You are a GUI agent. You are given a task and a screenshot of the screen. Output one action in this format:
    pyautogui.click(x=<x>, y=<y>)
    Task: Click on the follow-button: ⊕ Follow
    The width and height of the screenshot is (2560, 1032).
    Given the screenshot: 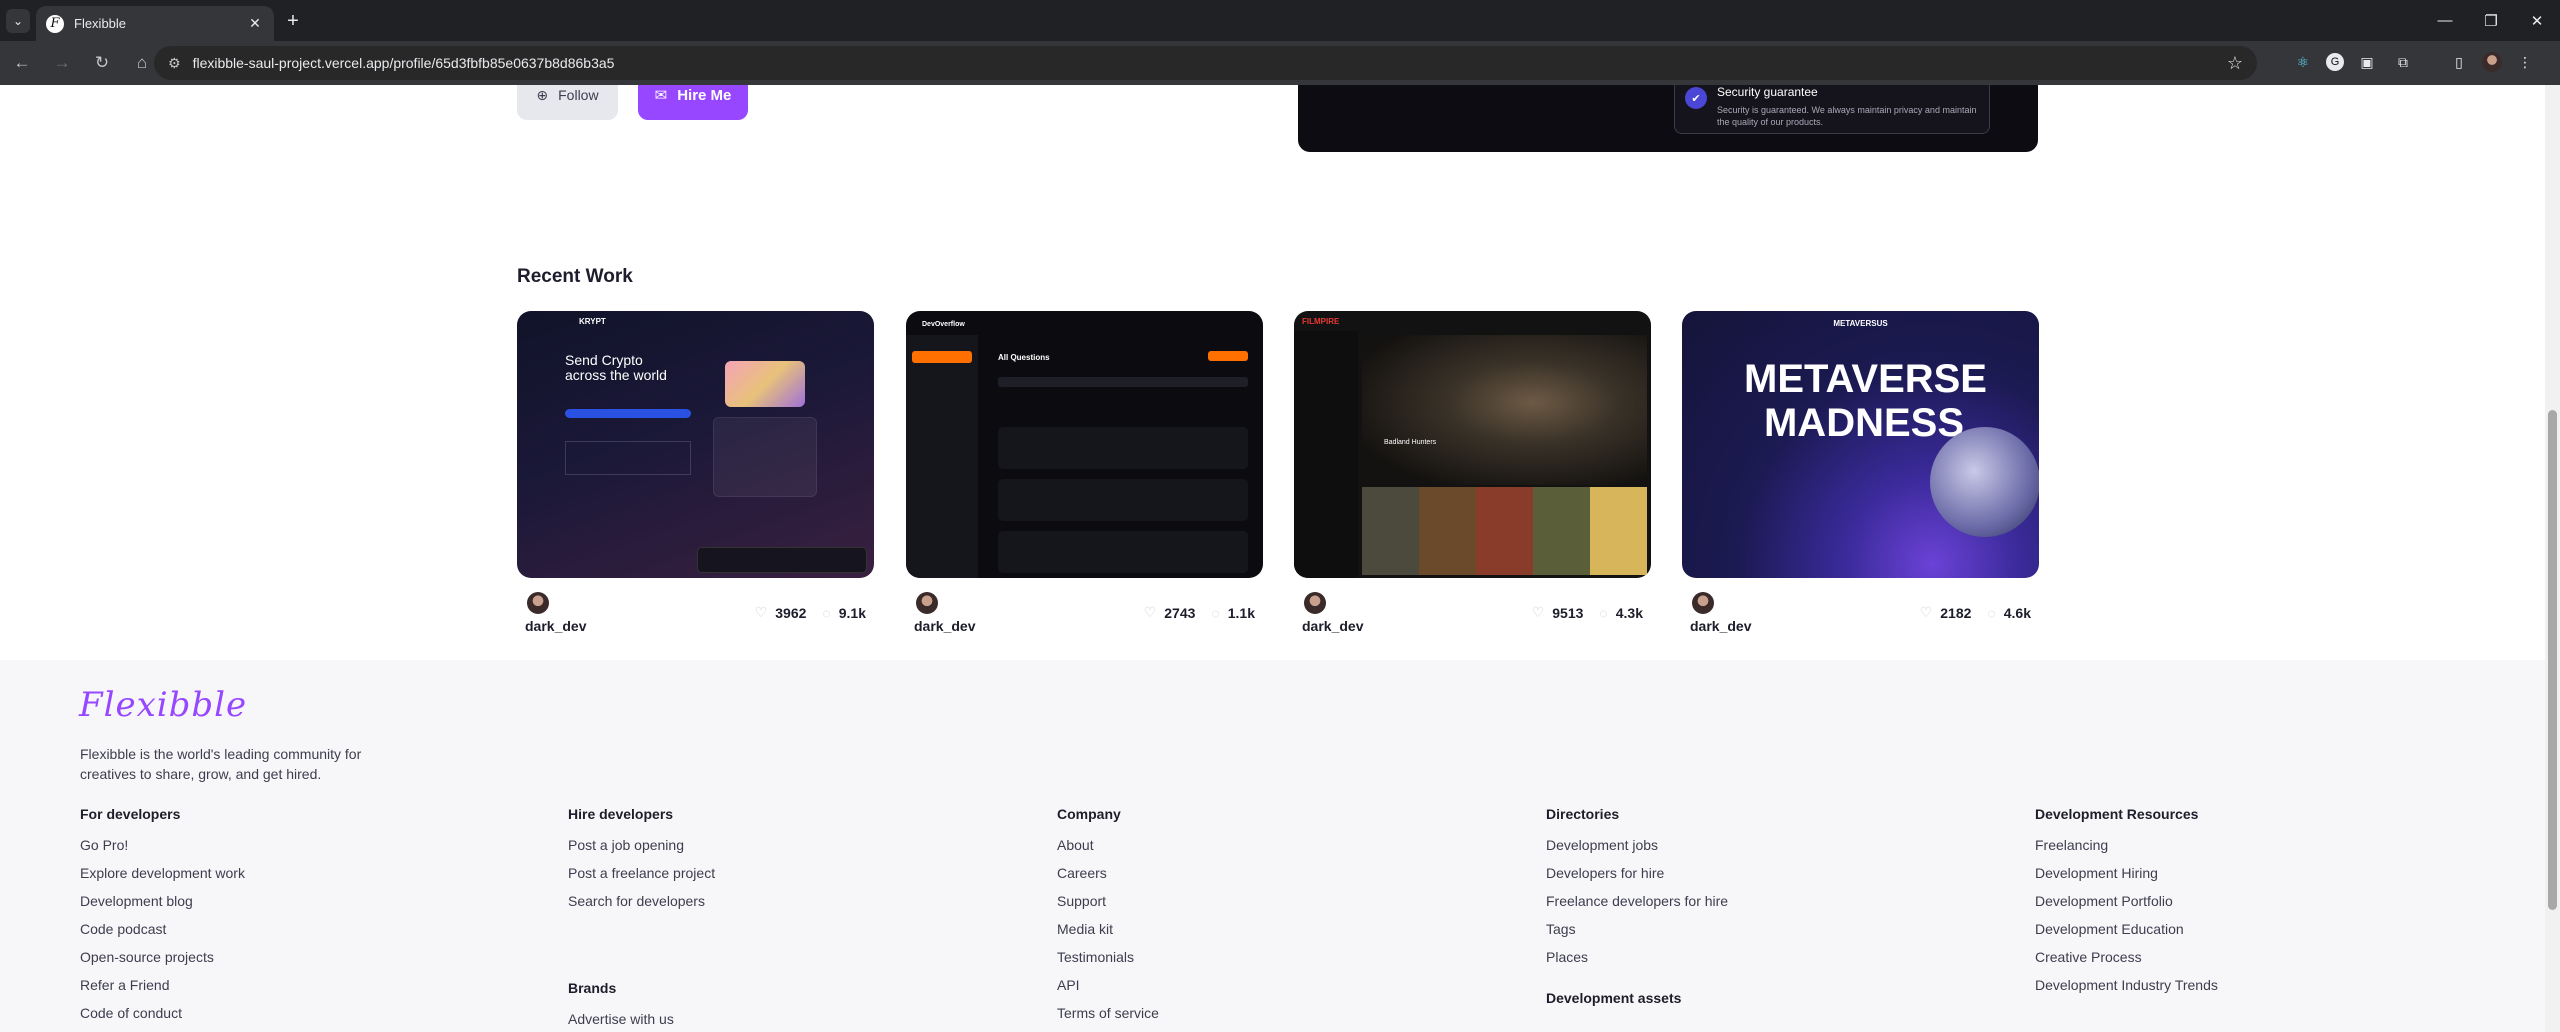 What is the action you would take?
    pyautogui.click(x=567, y=102)
    